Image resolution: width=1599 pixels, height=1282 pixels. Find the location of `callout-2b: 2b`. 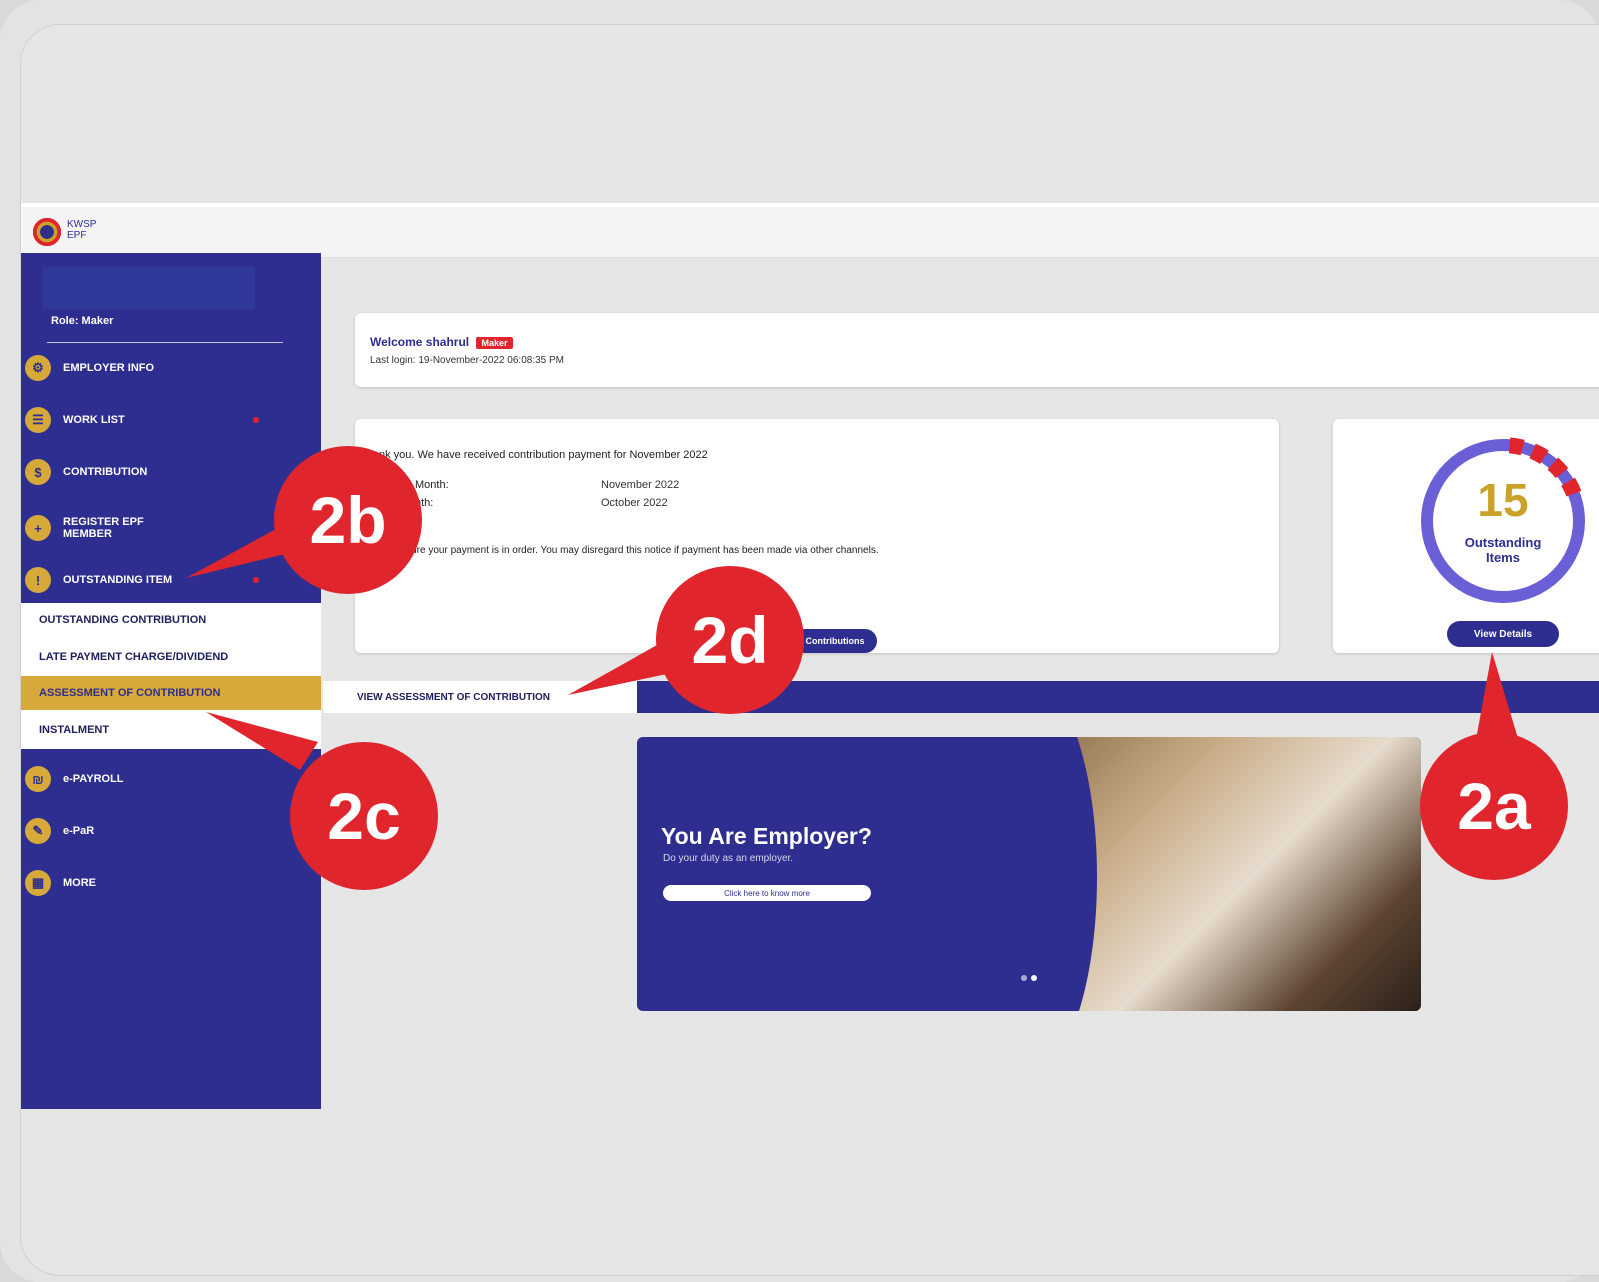

callout-2b: 2b is located at coordinates (348, 520).